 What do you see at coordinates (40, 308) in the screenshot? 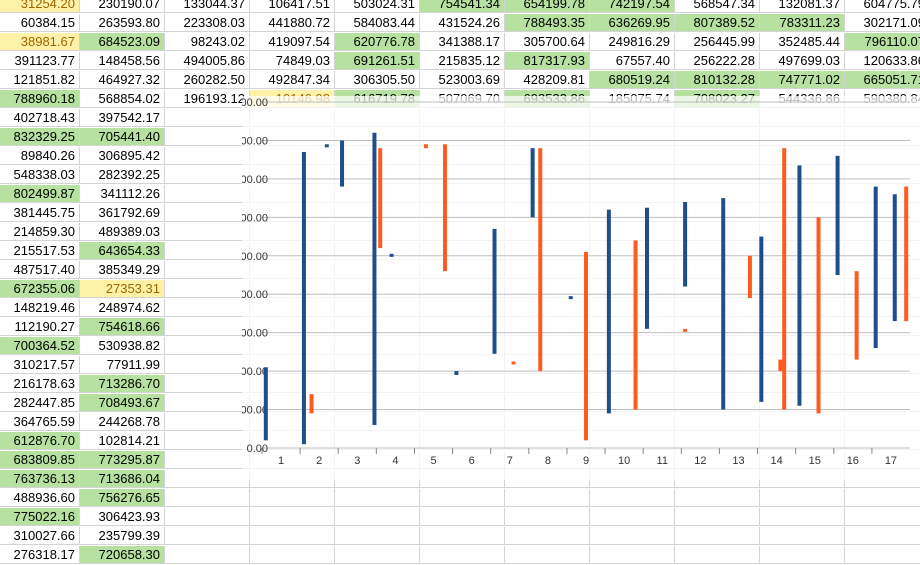
I see `table-cell: 148219.46` at bounding box center [40, 308].